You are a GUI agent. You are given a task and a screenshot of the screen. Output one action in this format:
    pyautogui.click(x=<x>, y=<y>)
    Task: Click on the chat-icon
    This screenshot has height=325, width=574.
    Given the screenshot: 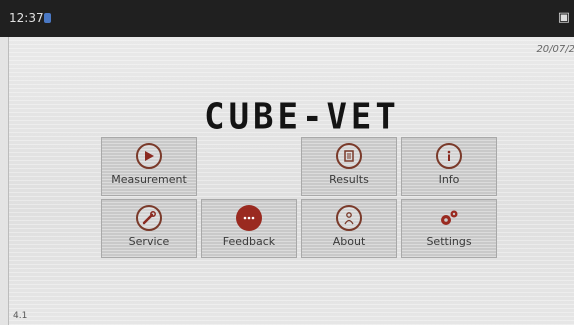 What is the action you would take?
    pyautogui.click(x=249, y=218)
    